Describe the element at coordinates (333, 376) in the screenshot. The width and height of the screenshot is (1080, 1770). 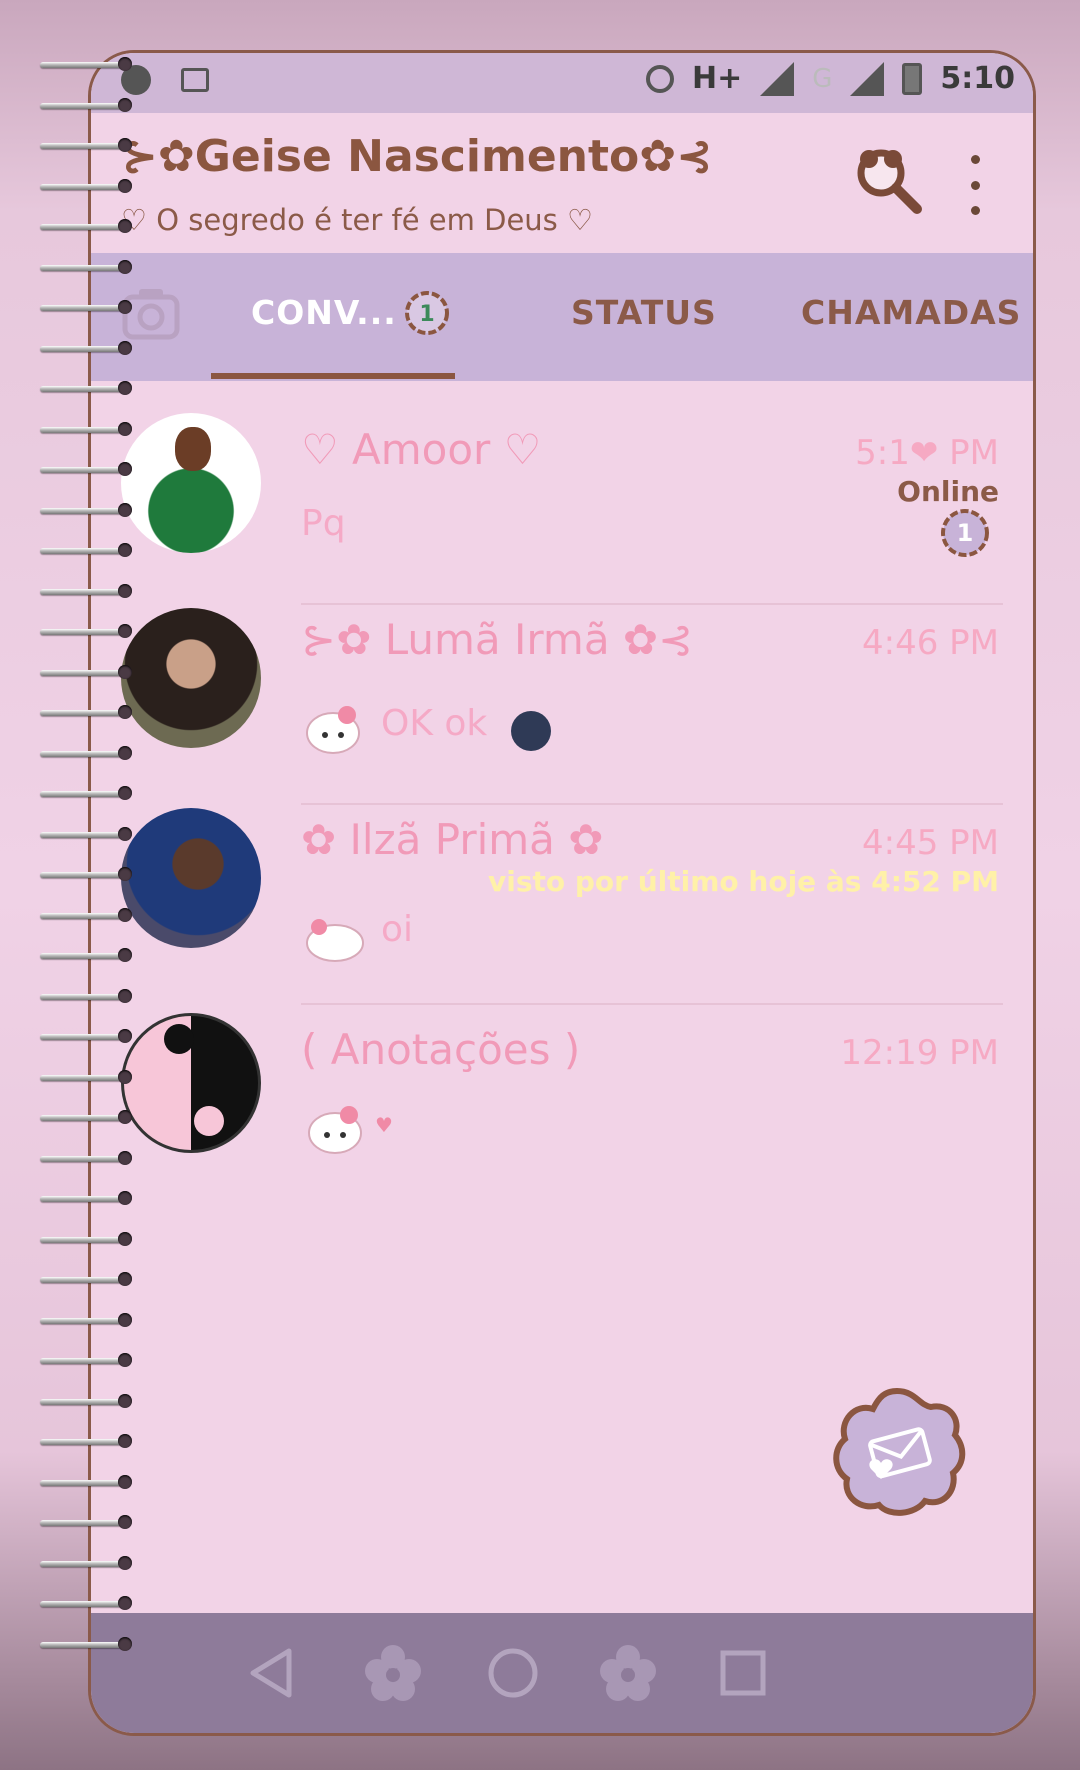
I see `tab-indicator` at that location.